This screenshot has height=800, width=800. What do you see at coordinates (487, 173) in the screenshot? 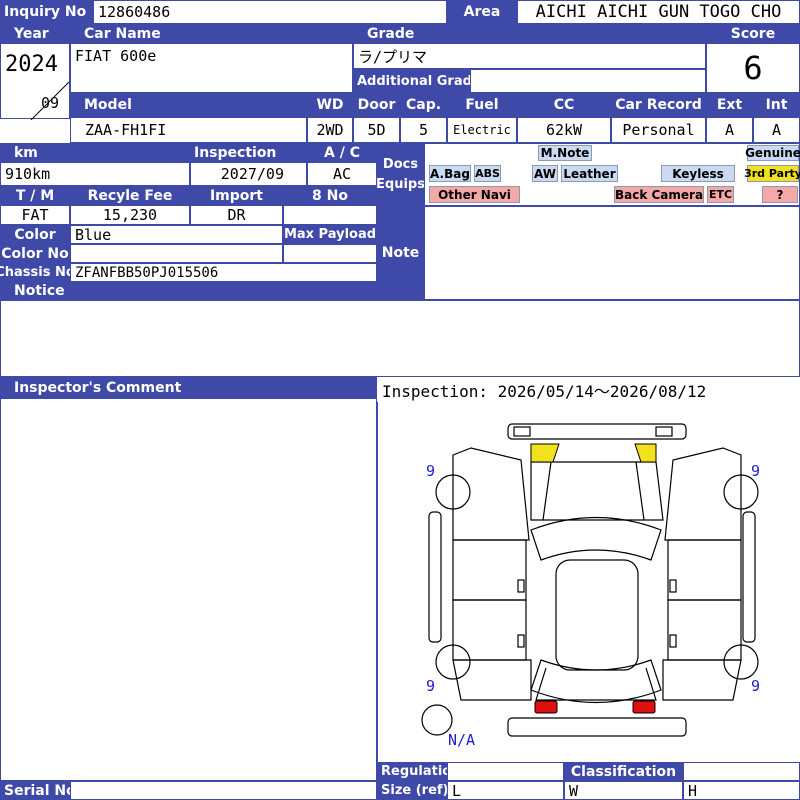
I see `equip-abs: ABS` at bounding box center [487, 173].